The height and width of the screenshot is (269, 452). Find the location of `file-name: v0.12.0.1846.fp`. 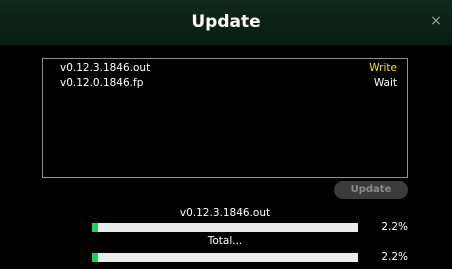

file-name: v0.12.0.1846.fp is located at coordinates (102, 83).